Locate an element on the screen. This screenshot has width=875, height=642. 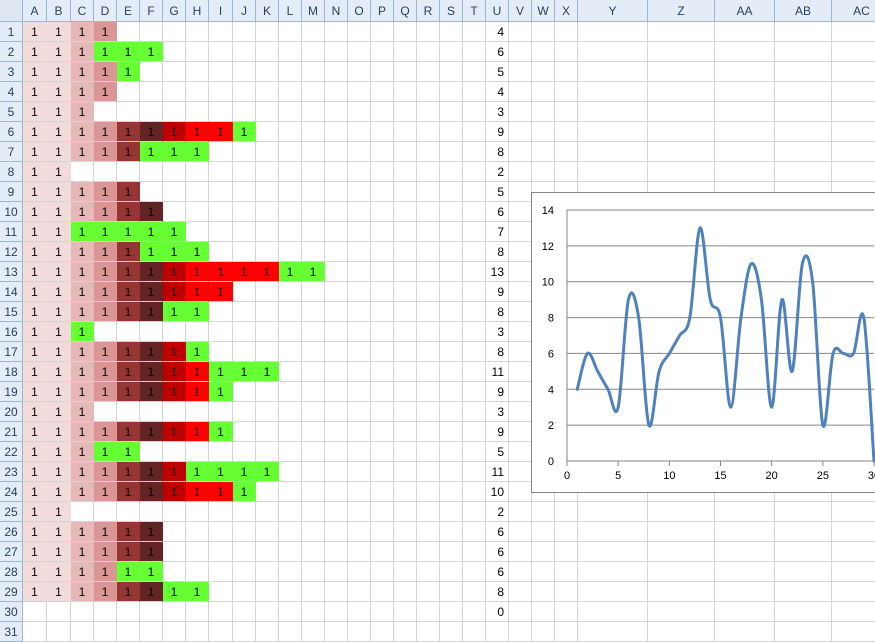
grid-cell: 7 is located at coordinates (497, 232).